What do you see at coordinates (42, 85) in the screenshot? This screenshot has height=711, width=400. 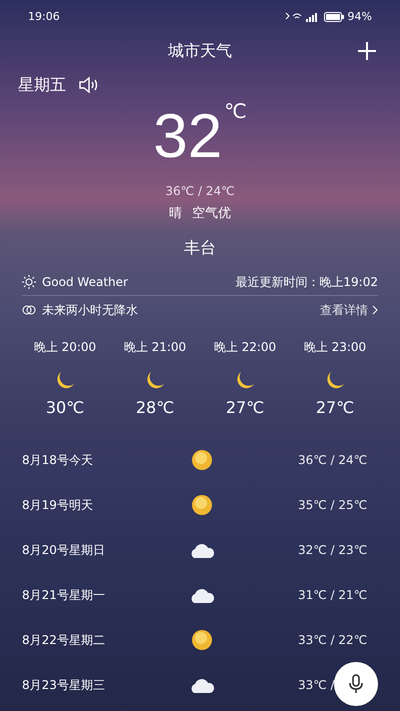 I see `weekday: 星期五` at bounding box center [42, 85].